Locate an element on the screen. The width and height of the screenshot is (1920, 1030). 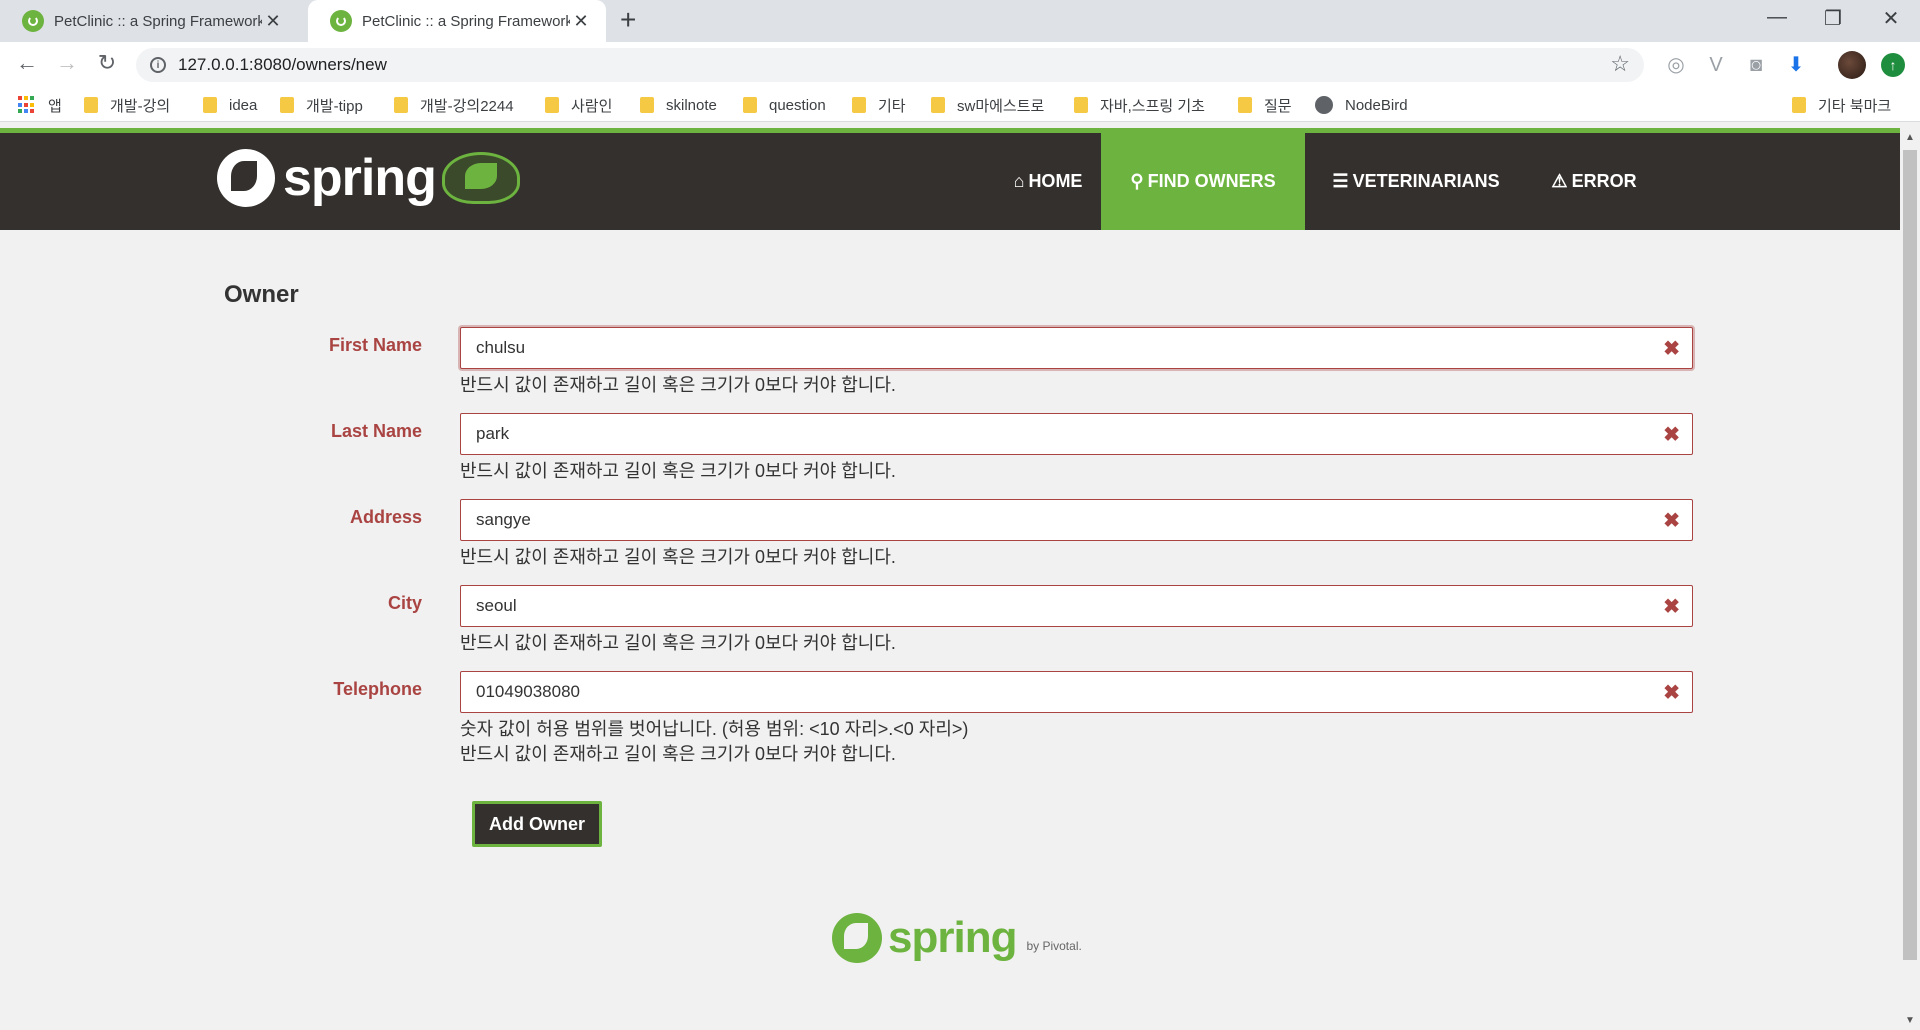
first-name-field-wrapper: ✖ is located at coordinates (1076, 348).